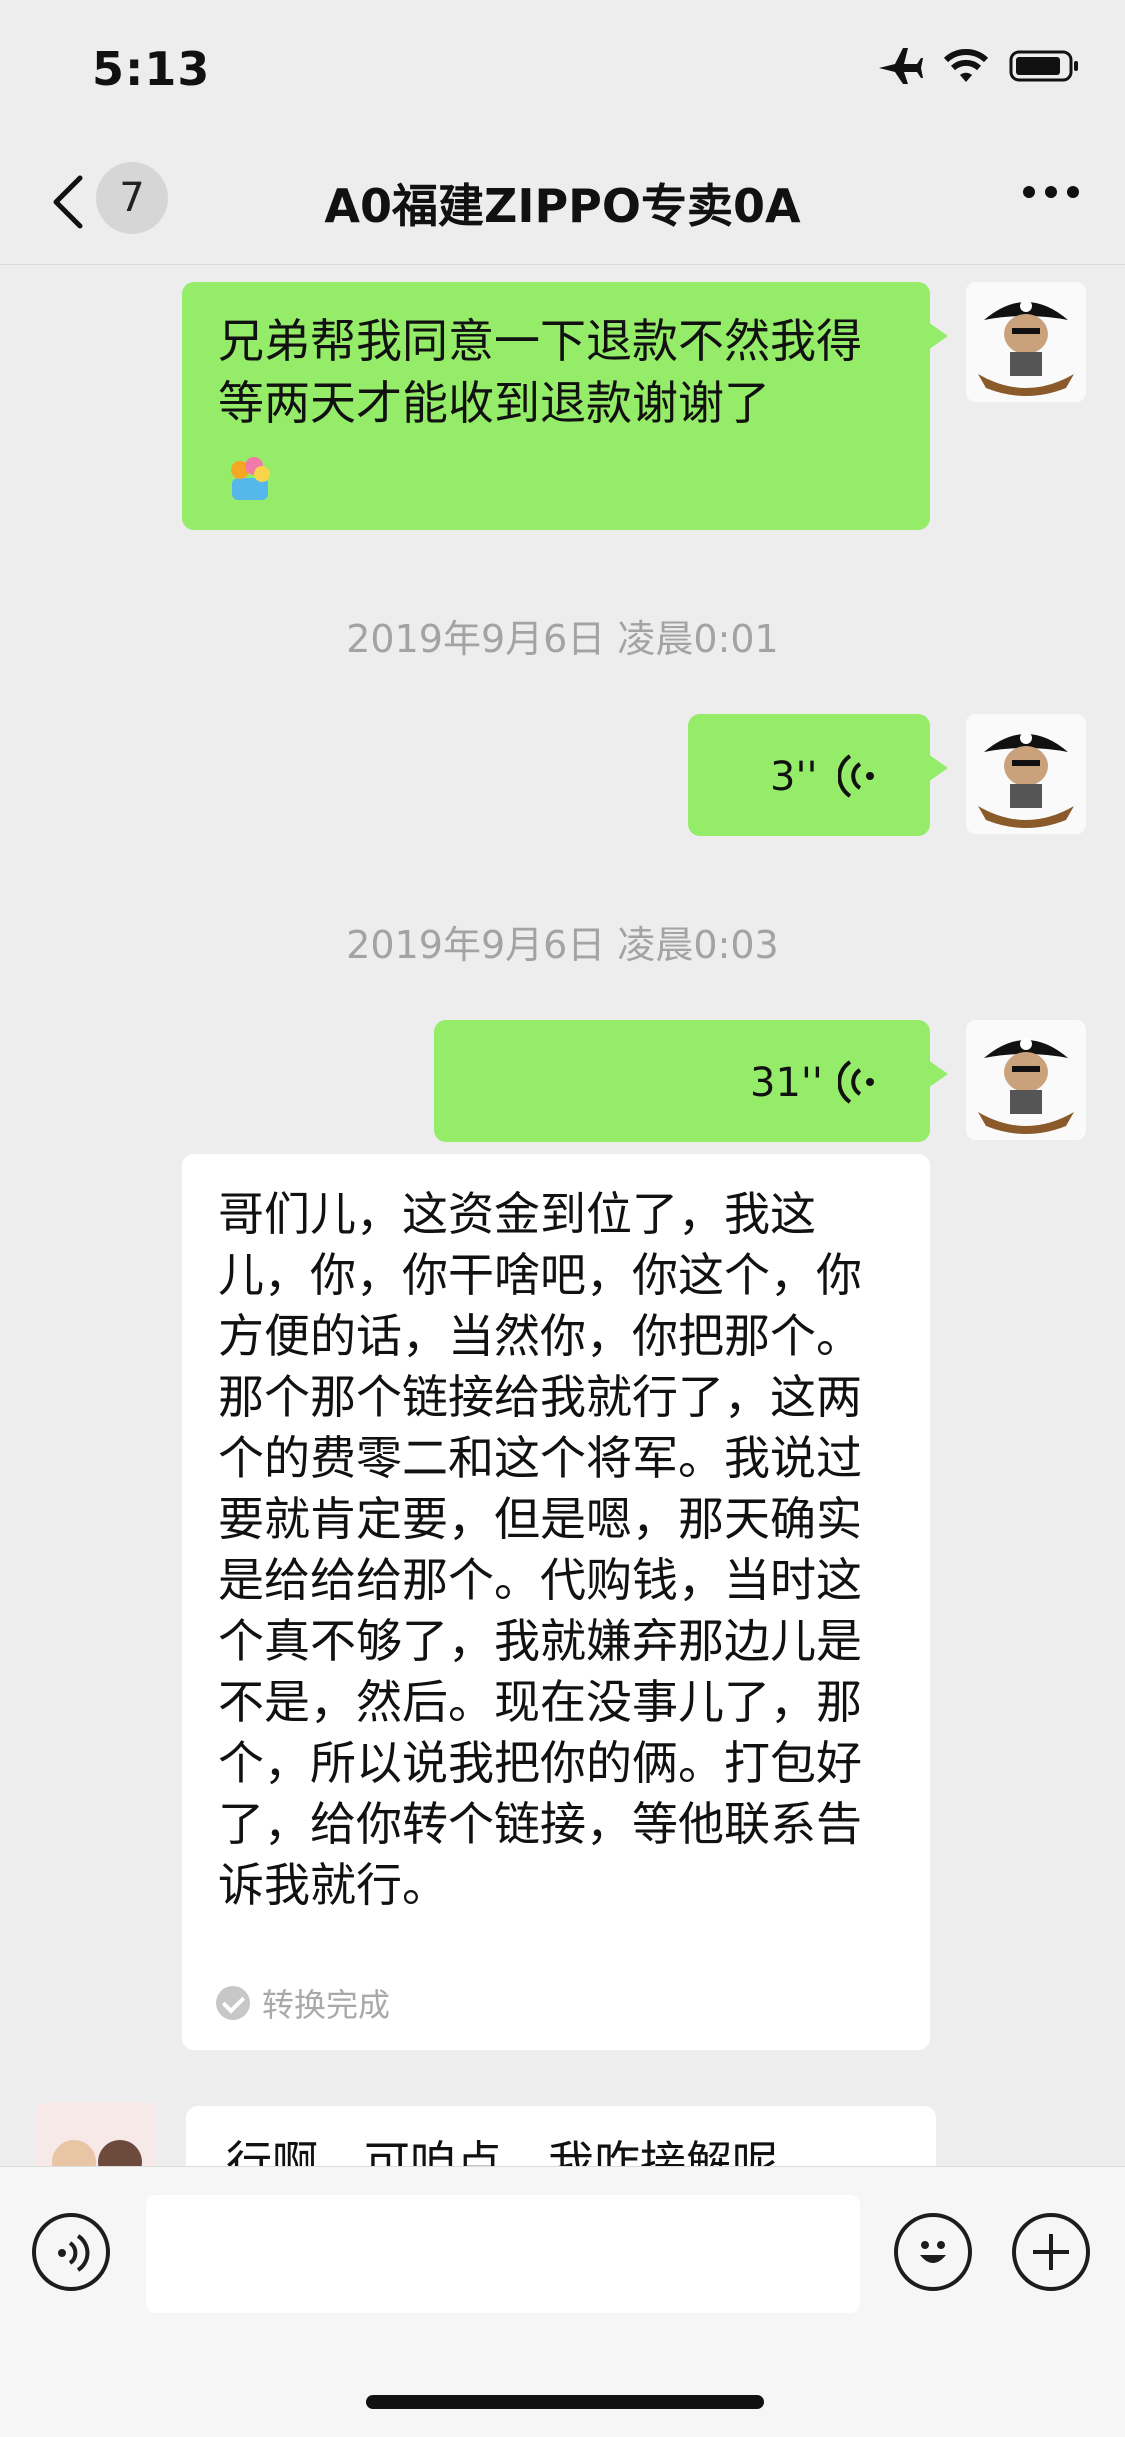 The height and width of the screenshot is (2437, 1125). Describe the element at coordinates (151, 69) in the screenshot. I see `status-time: 5:13` at that location.